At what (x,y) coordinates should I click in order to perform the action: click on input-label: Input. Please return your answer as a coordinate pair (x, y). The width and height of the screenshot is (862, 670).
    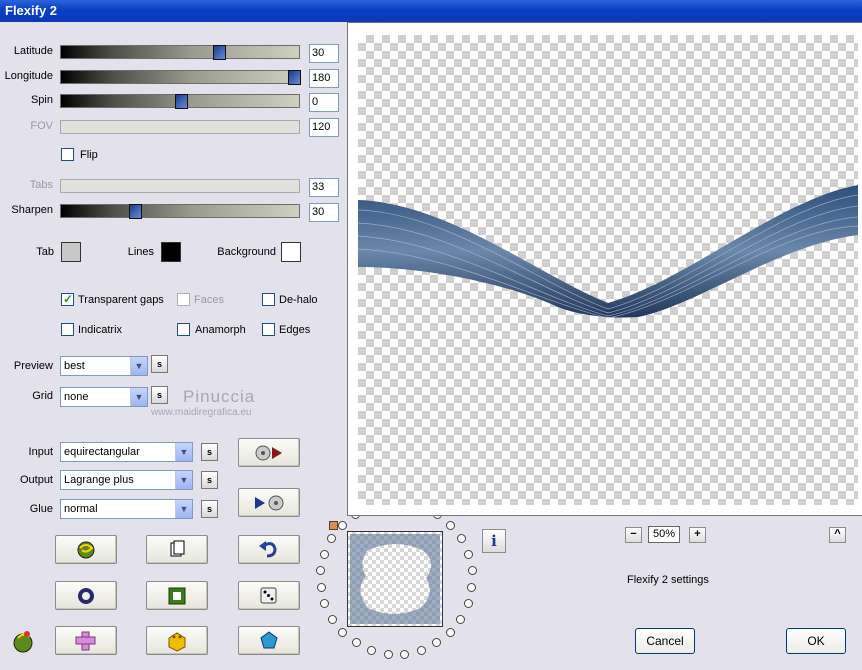
    Looking at the image, I should click on (40, 452).